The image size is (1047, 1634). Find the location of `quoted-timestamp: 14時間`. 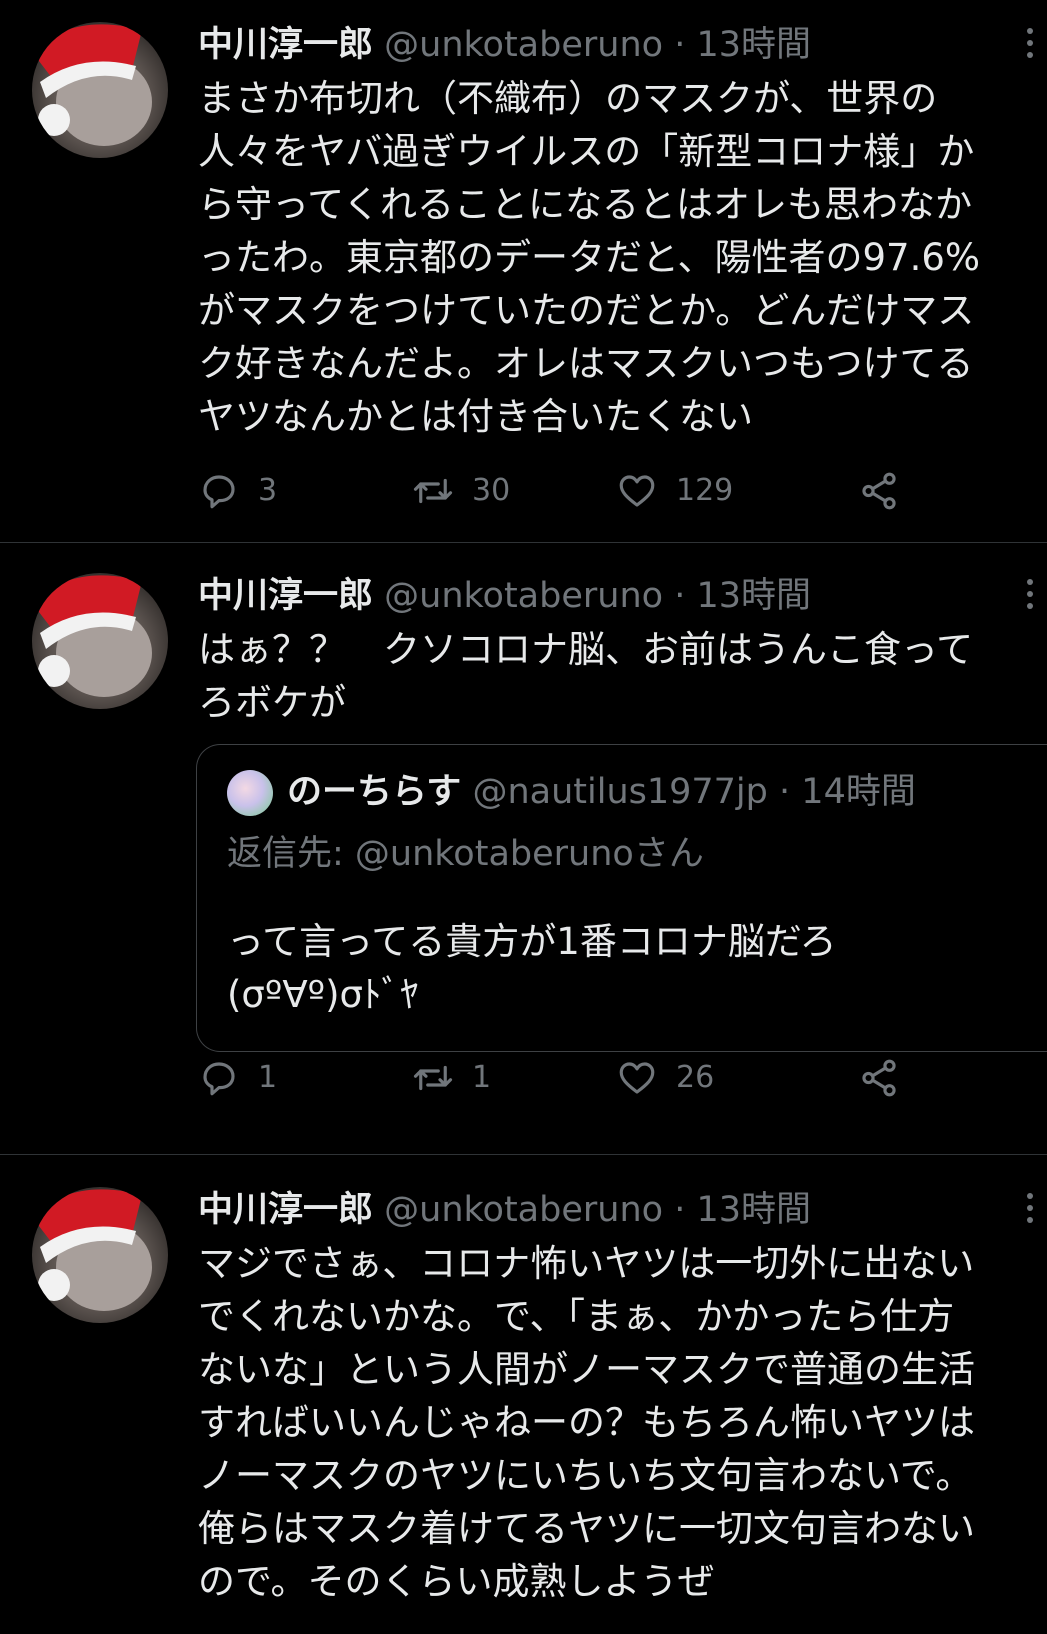

quoted-timestamp: 14時間 is located at coordinates (858, 792).